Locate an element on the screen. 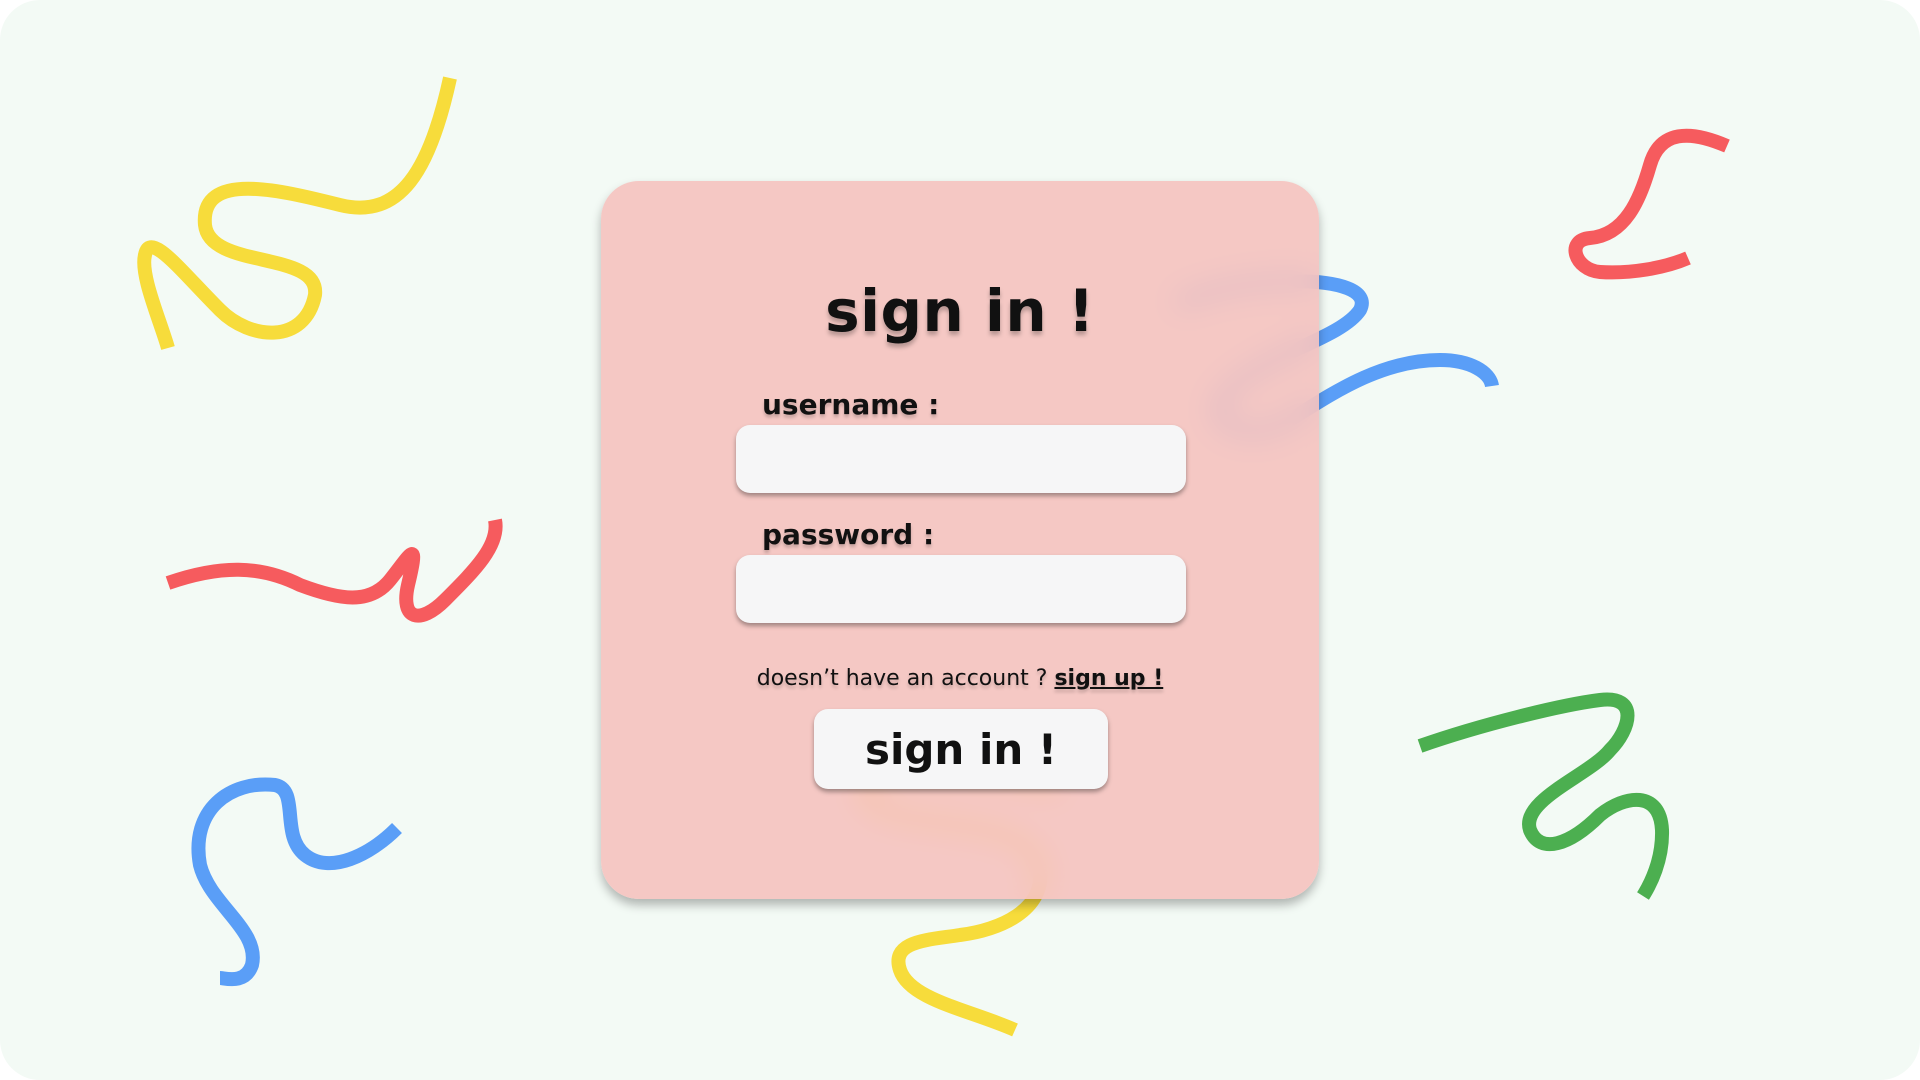 The width and height of the screenshot is (1920, 1080). username-label: username : is located at coordinates (851, 404).